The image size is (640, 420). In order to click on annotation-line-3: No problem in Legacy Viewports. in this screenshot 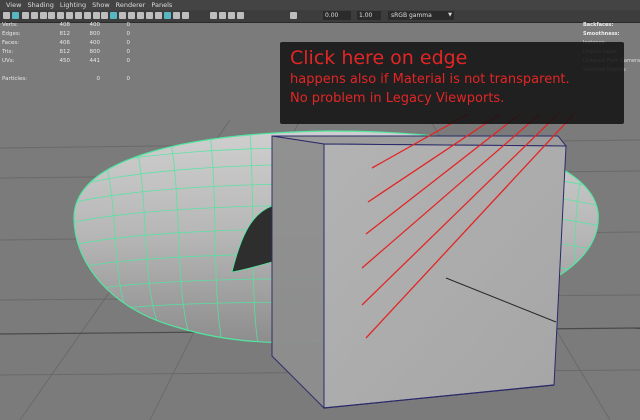, I will do `click(397, 98)`.